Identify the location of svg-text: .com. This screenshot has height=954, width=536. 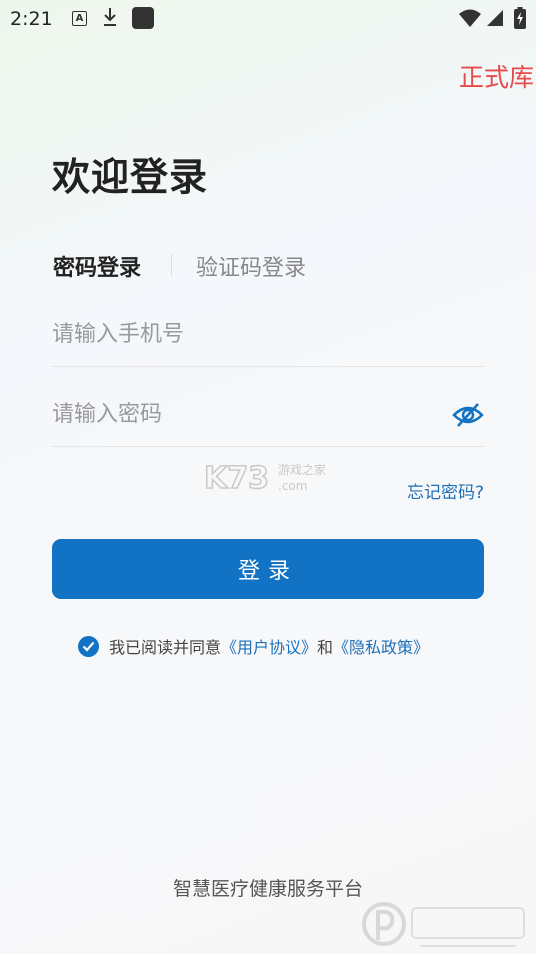
(292, 486).